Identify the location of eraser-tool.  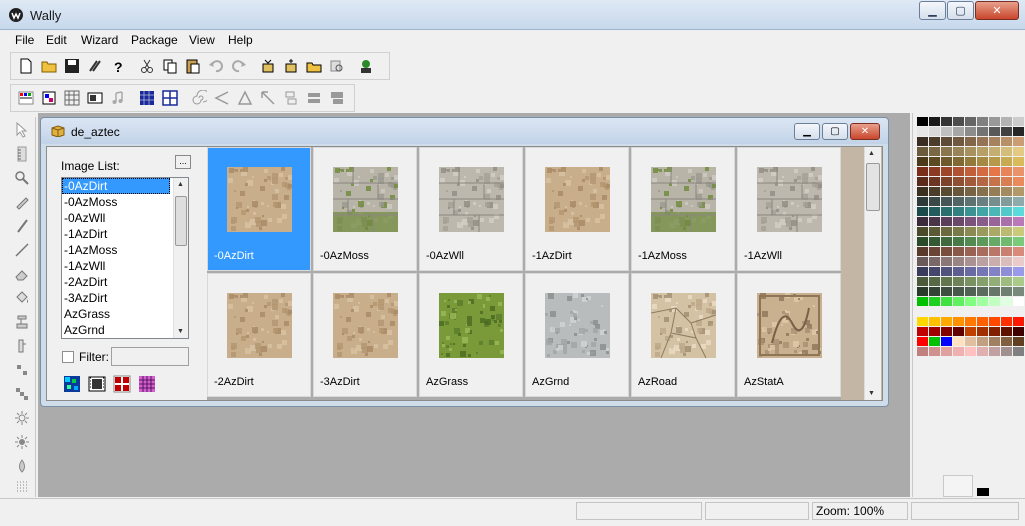
(22, 274).